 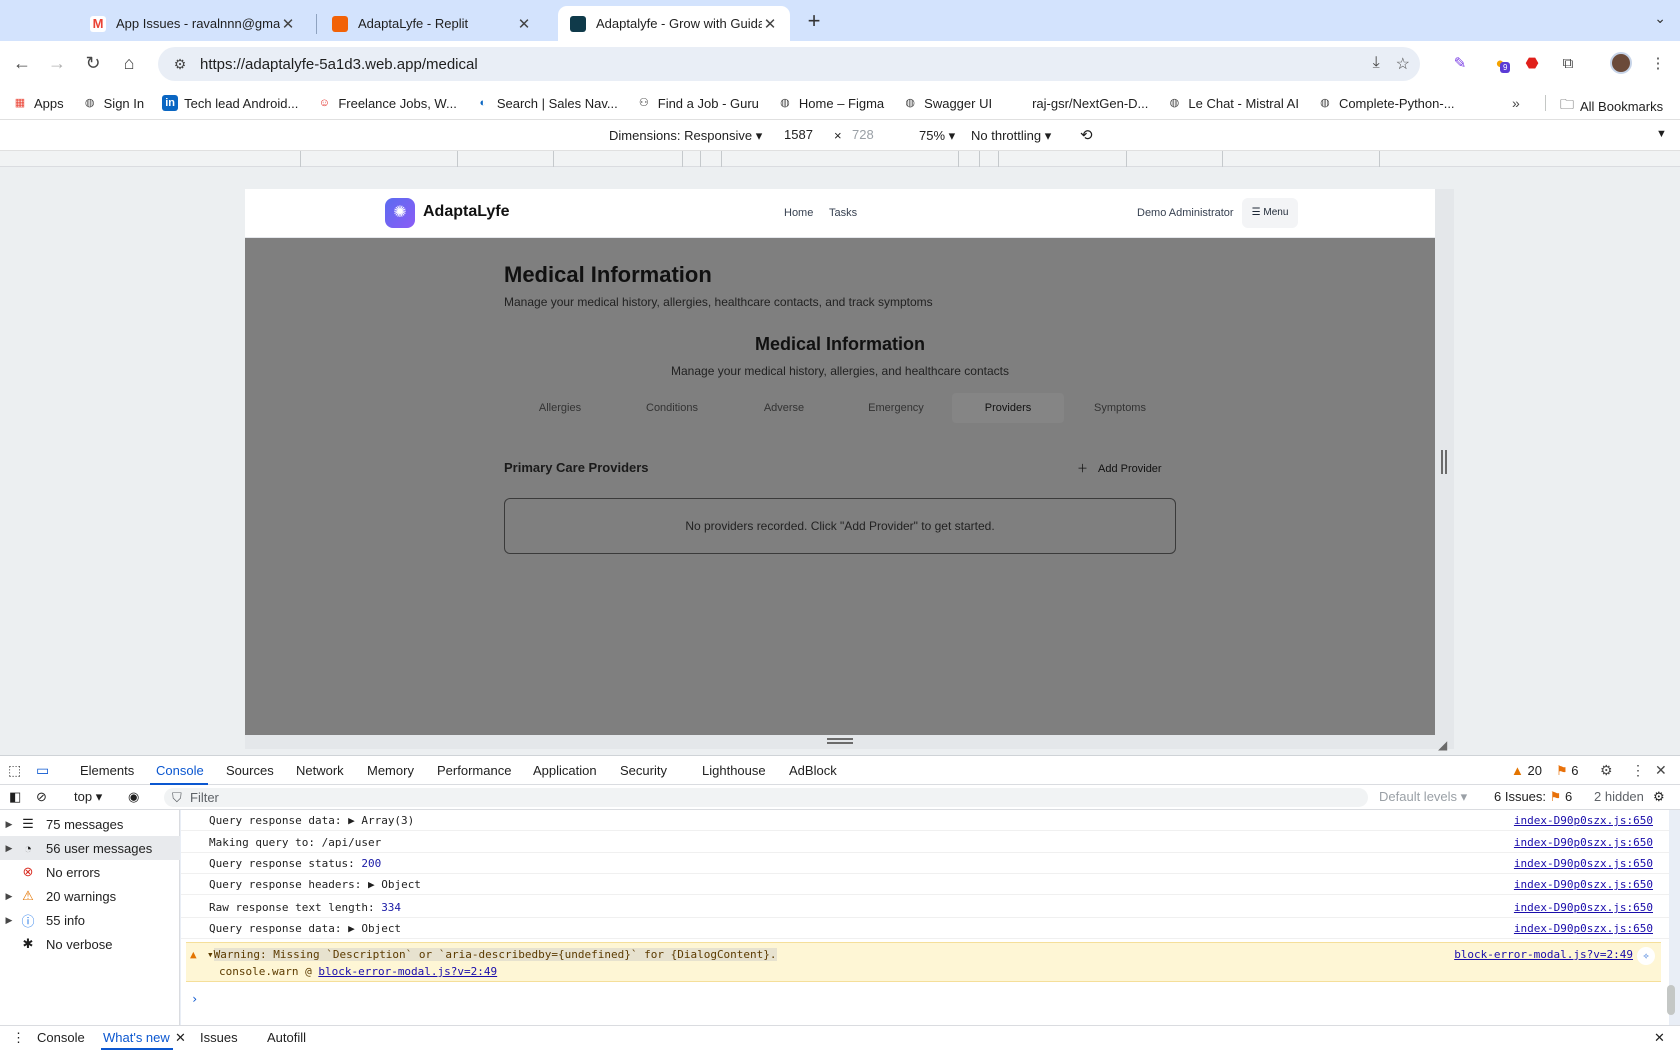 I want to click on install-app-icon: ⤓, so click(x=1376, y=64).